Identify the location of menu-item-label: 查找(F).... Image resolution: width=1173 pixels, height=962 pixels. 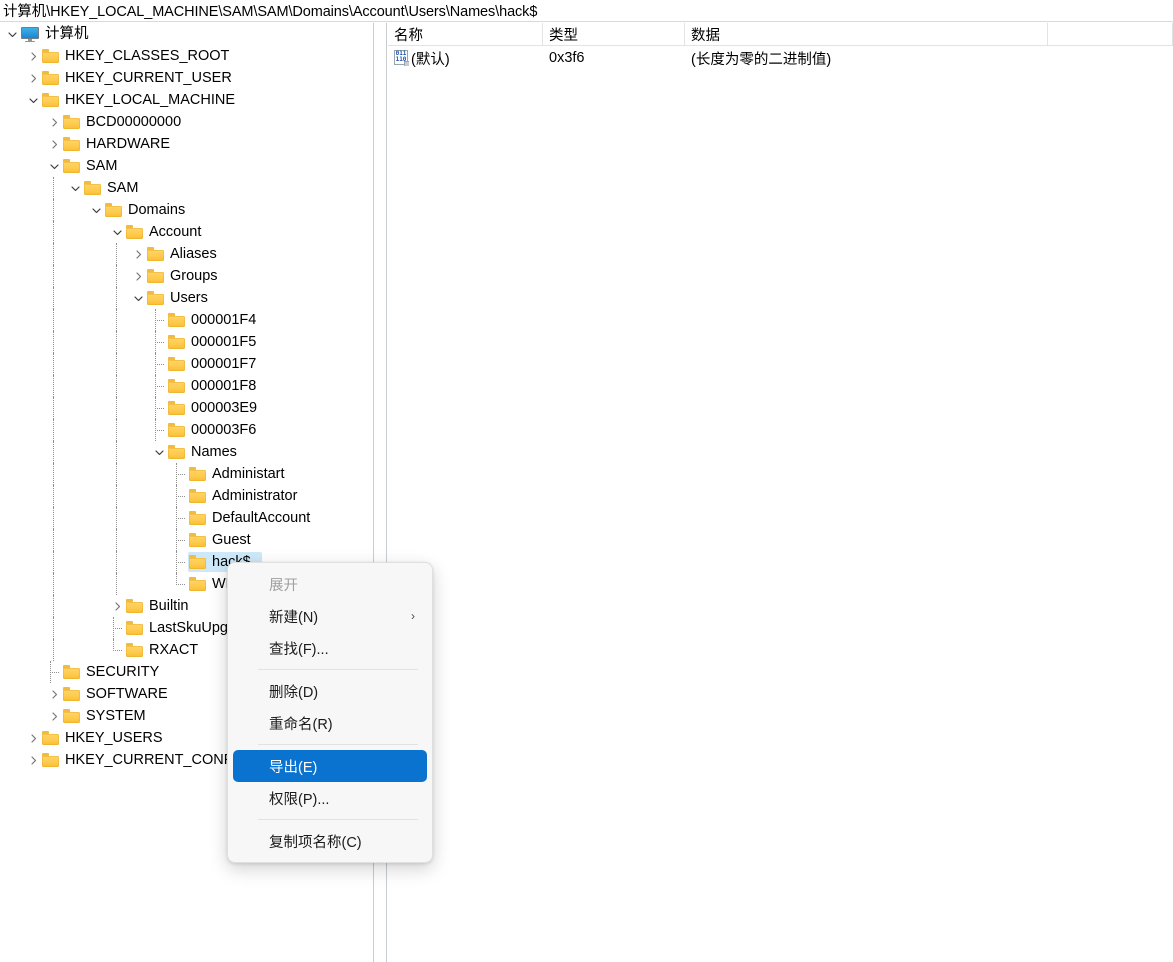
(299, 649).